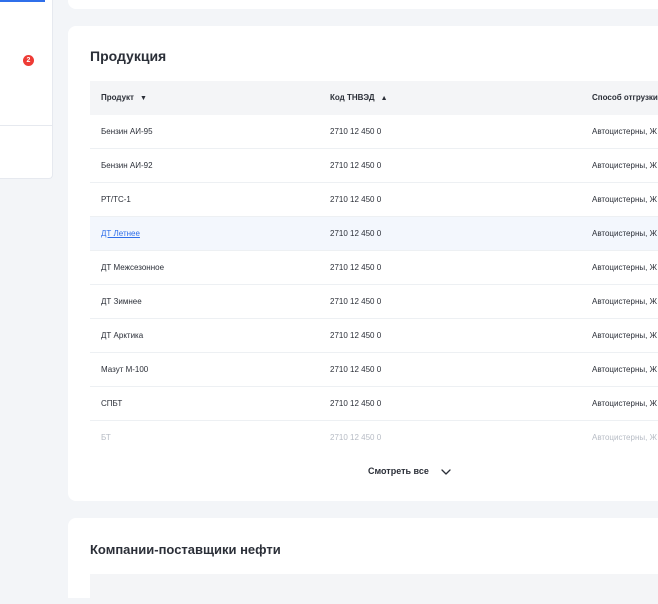 The height and width of the screenshot is (604, 658). I want to click on column-header-product: Продукт ▼, so click(124, 98).